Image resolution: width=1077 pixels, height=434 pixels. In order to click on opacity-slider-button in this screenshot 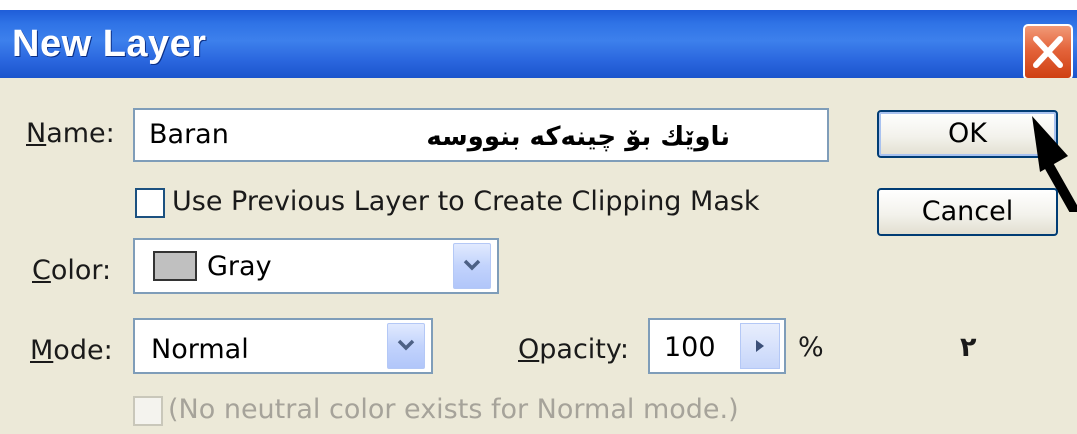, I will do `click(760, 346)`.